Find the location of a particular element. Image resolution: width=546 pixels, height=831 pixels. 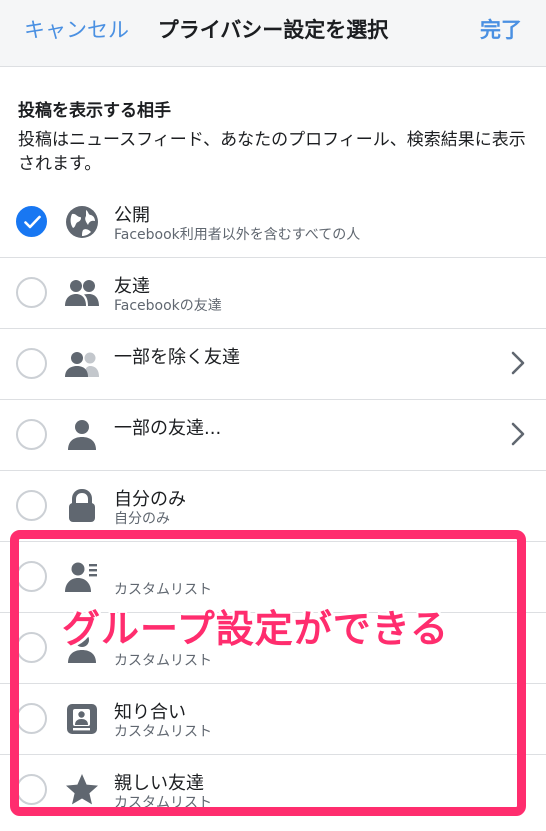

radio-checked is located at coordinates (31, 221).